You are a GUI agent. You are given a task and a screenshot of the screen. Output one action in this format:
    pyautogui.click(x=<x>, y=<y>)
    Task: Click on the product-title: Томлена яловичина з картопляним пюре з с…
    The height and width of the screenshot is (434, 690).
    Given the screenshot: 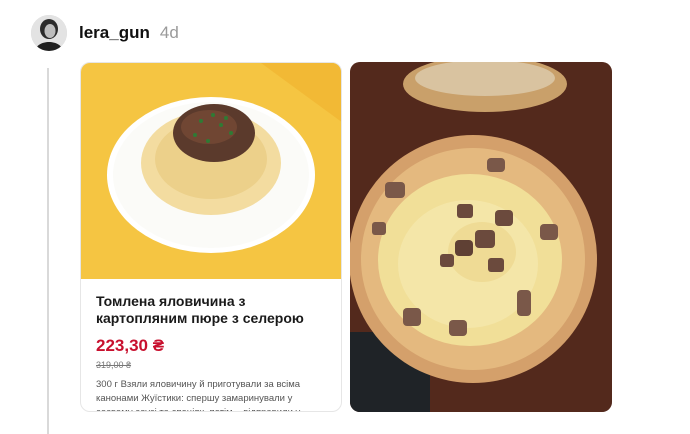 What is the action you would take?
    pyautogui.click(x=212, y=310)
    